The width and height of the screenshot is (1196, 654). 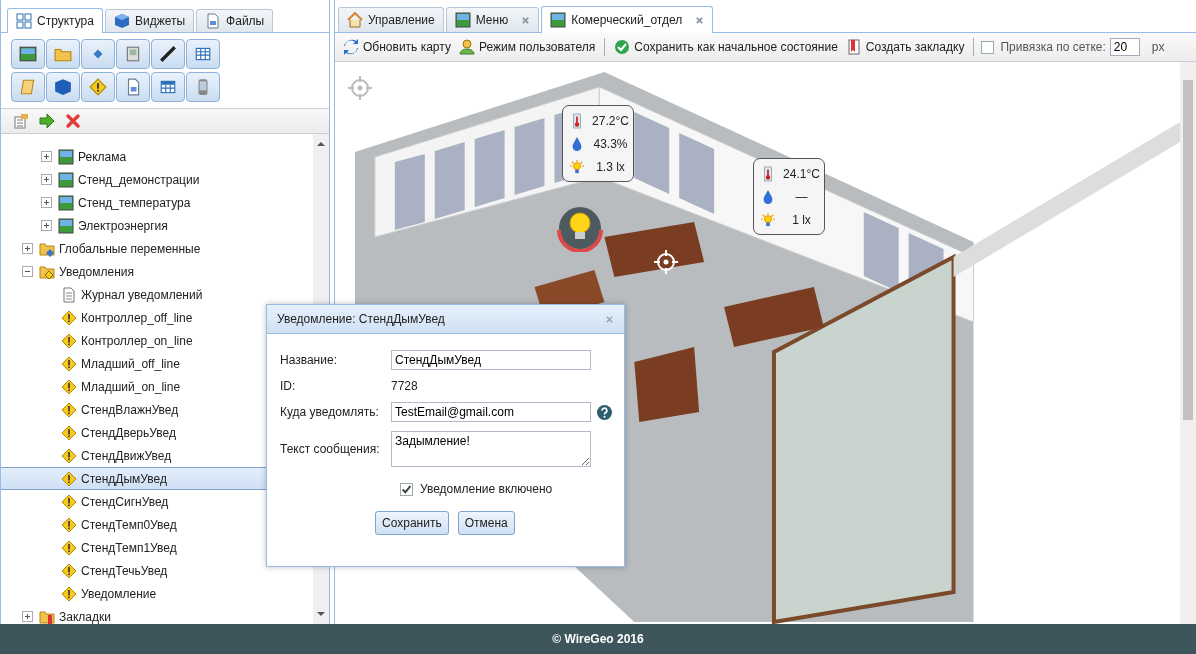 What do you see at coordinates (288, 386) in the screenshot?
I see `field-label: ID:` at bounding box center [288, 386].